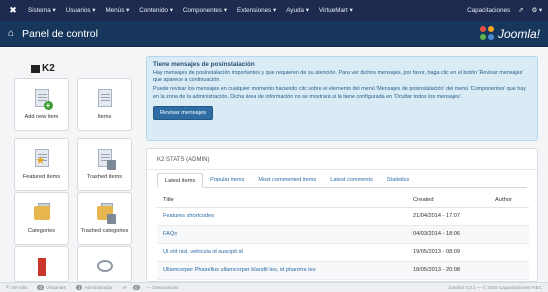  Describe the element at coordinates (11, 33) in the screenshot. I see `home-icon: ⌂` at that location.